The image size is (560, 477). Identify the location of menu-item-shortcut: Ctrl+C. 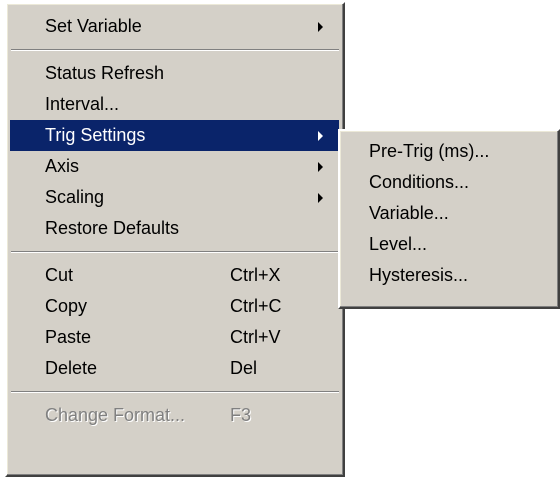
(256, 306).